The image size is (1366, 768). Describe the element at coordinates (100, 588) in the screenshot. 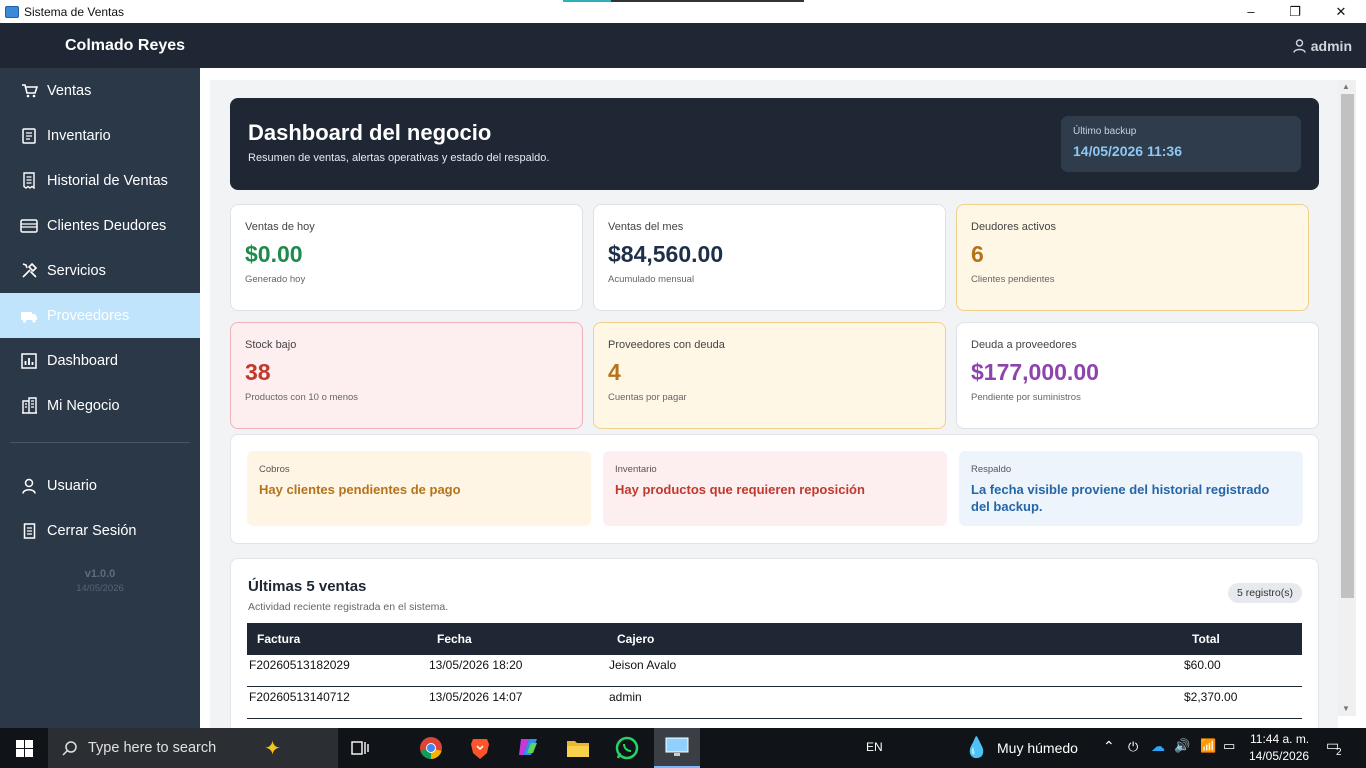

I see `app-version-date: 14/05/2026` at that location.